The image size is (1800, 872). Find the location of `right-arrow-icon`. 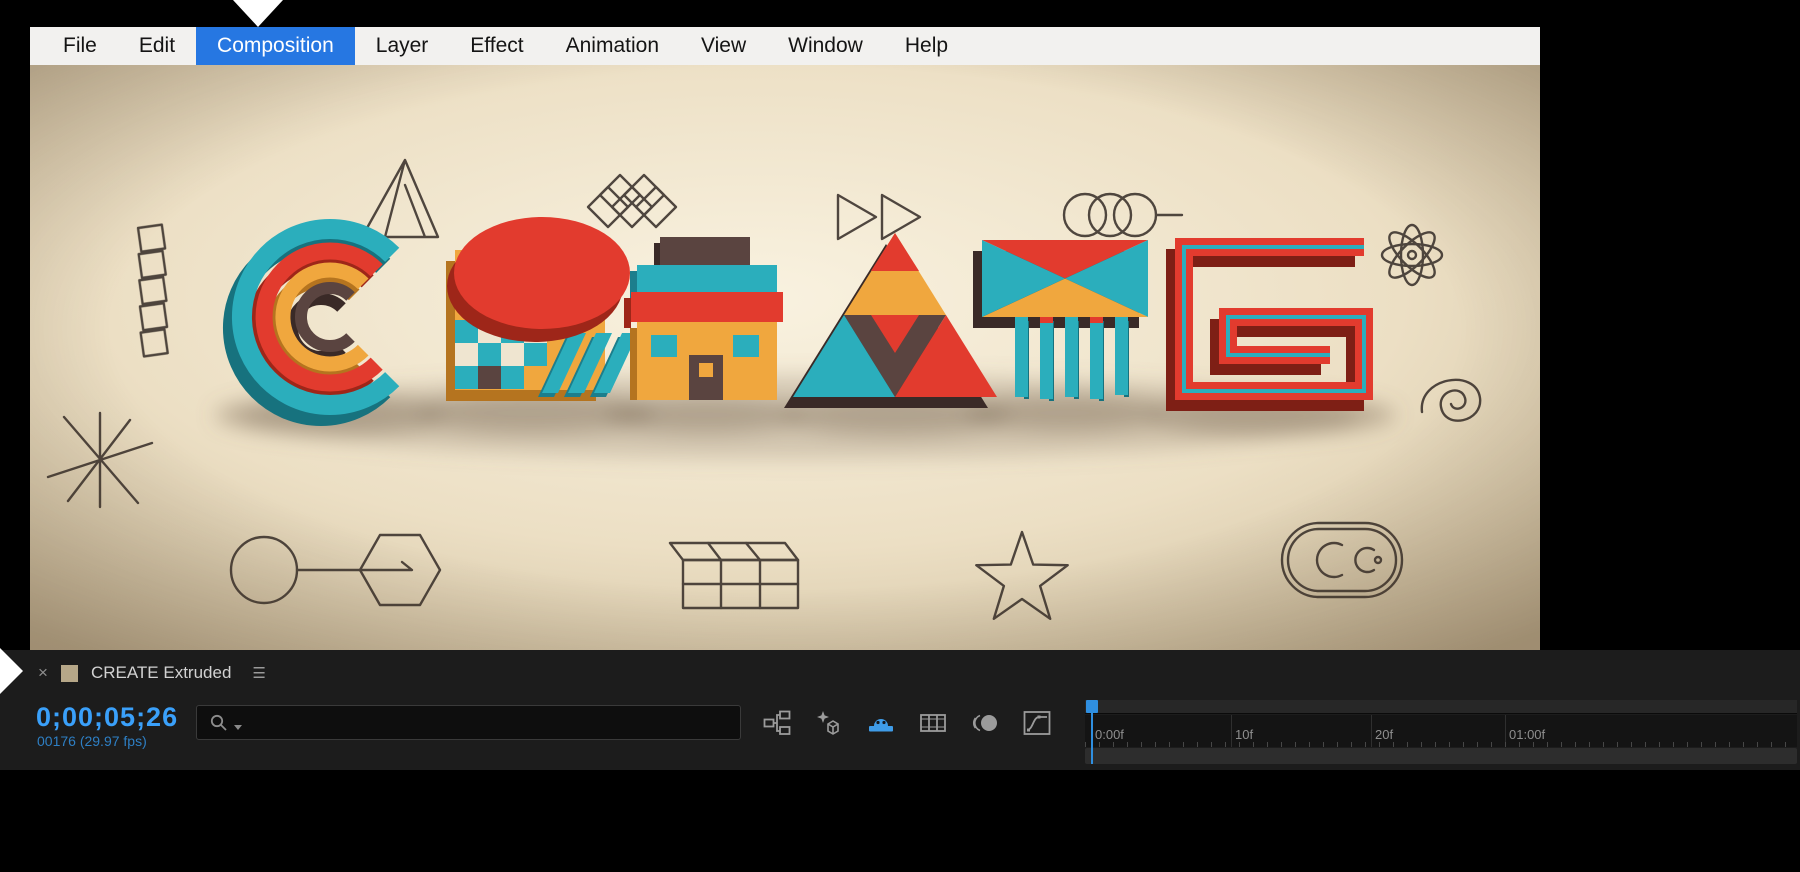

right-arrow-icon is located at coordinates (11, 671).